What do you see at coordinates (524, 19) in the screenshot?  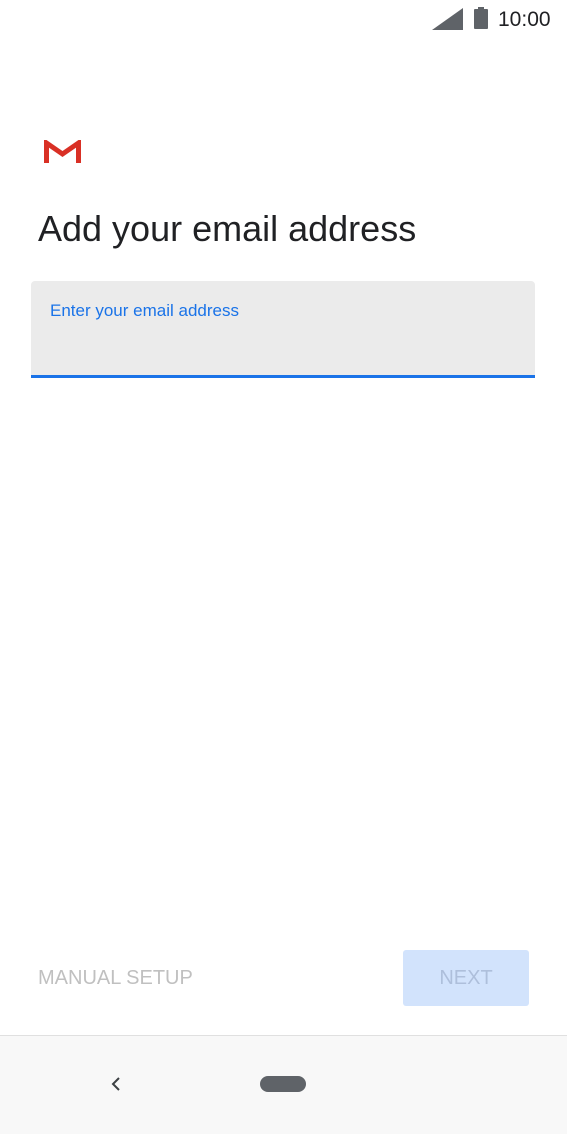 I see `status-time: 10:00` at bounding box center [524, 19].